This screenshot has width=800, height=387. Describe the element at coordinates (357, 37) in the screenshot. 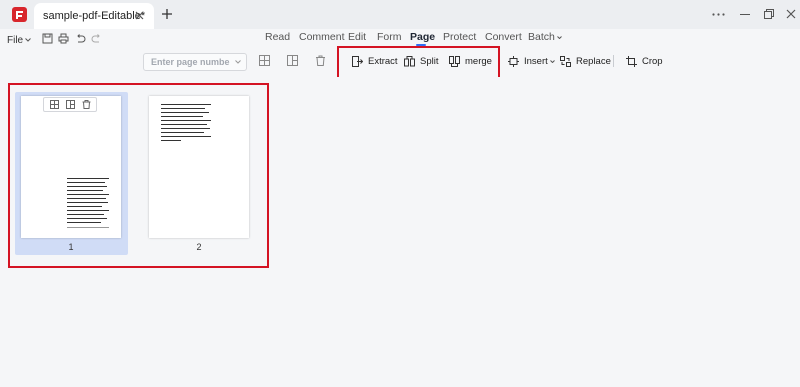

I see `menu-edit: Edit` at that location.